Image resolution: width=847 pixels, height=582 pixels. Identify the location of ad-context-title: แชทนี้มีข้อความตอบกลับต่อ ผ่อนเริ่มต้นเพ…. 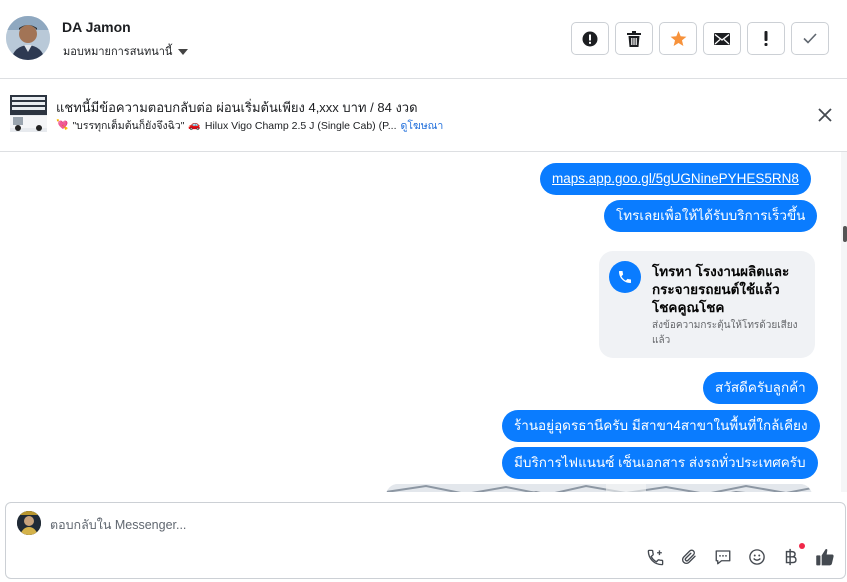
(237, 107).